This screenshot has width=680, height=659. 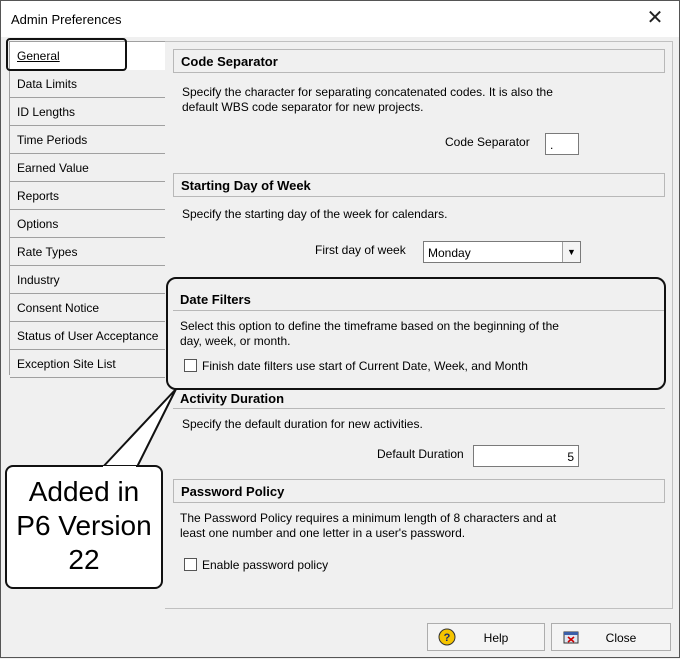 I want to click on close-button: Close, so click(x=611, y=637).